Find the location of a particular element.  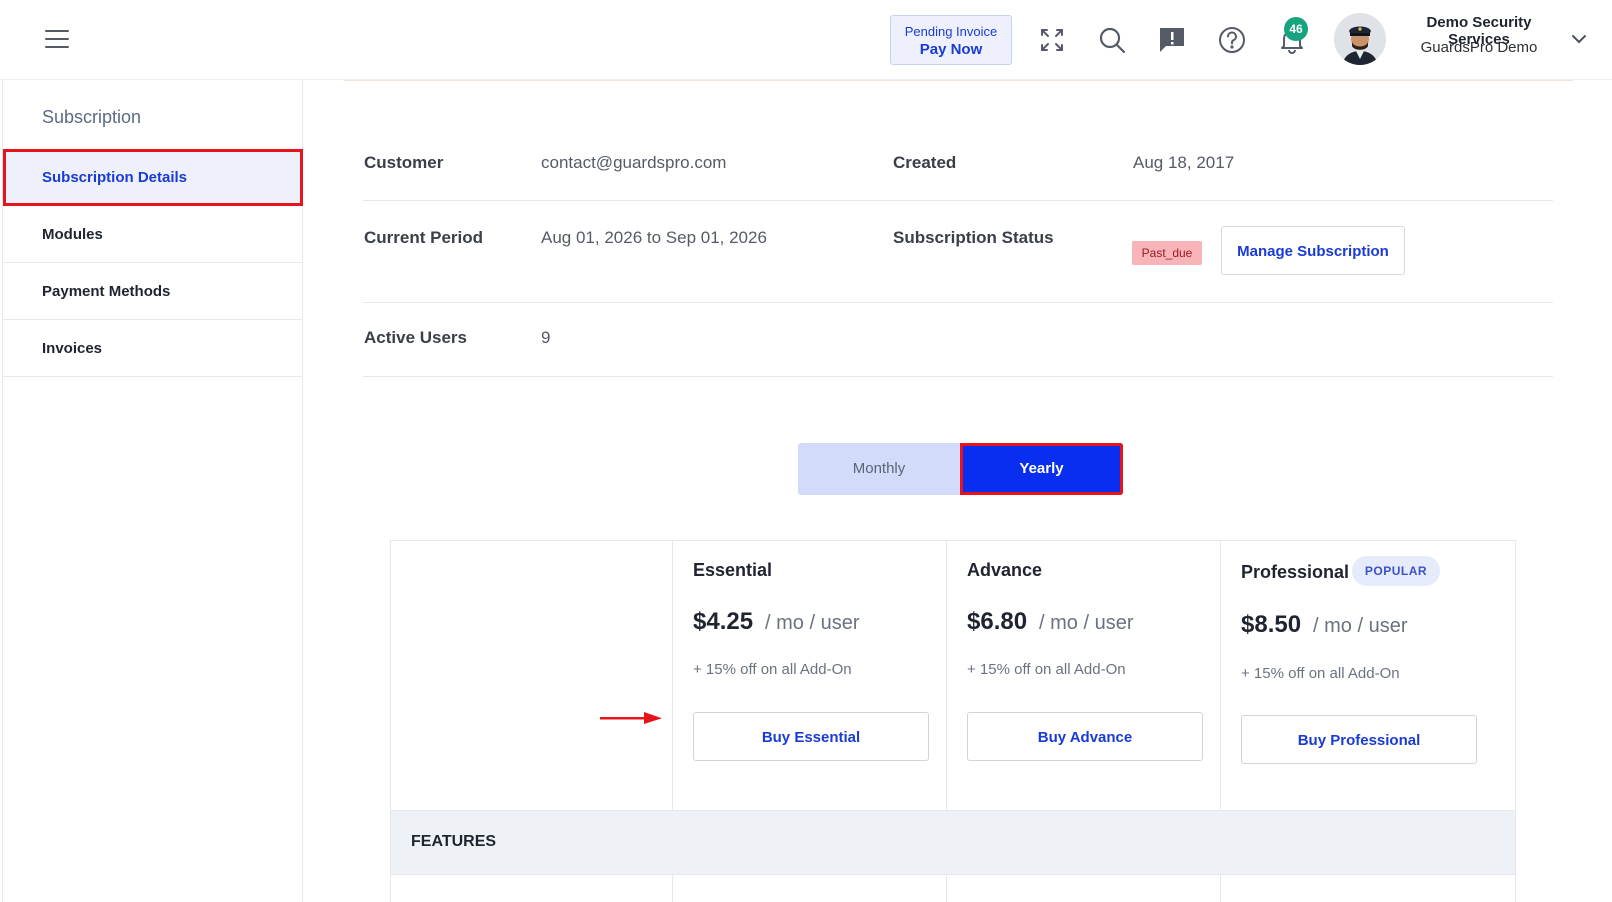

status-badge: Past_due is located at coordinates (1167, 253).